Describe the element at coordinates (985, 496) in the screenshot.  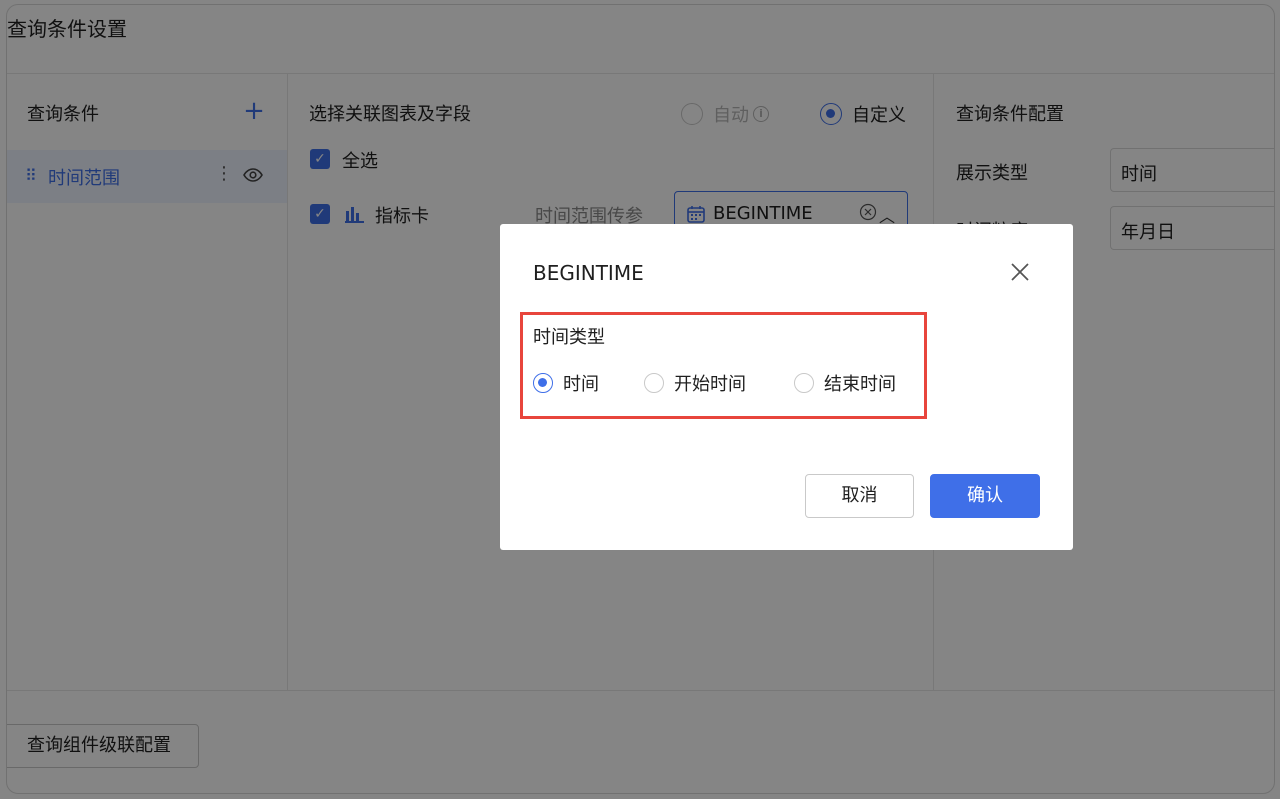
I see `confirm-button: 确认` at that location.